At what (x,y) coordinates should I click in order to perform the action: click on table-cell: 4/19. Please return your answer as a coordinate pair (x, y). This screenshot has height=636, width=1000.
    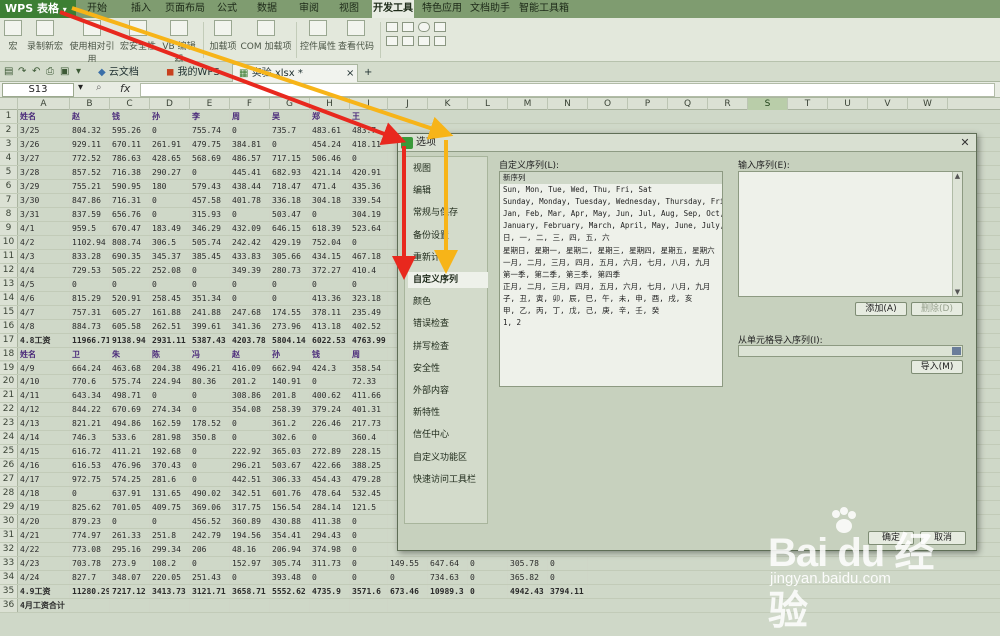
    Looking at the image, I should click on (44, 508).